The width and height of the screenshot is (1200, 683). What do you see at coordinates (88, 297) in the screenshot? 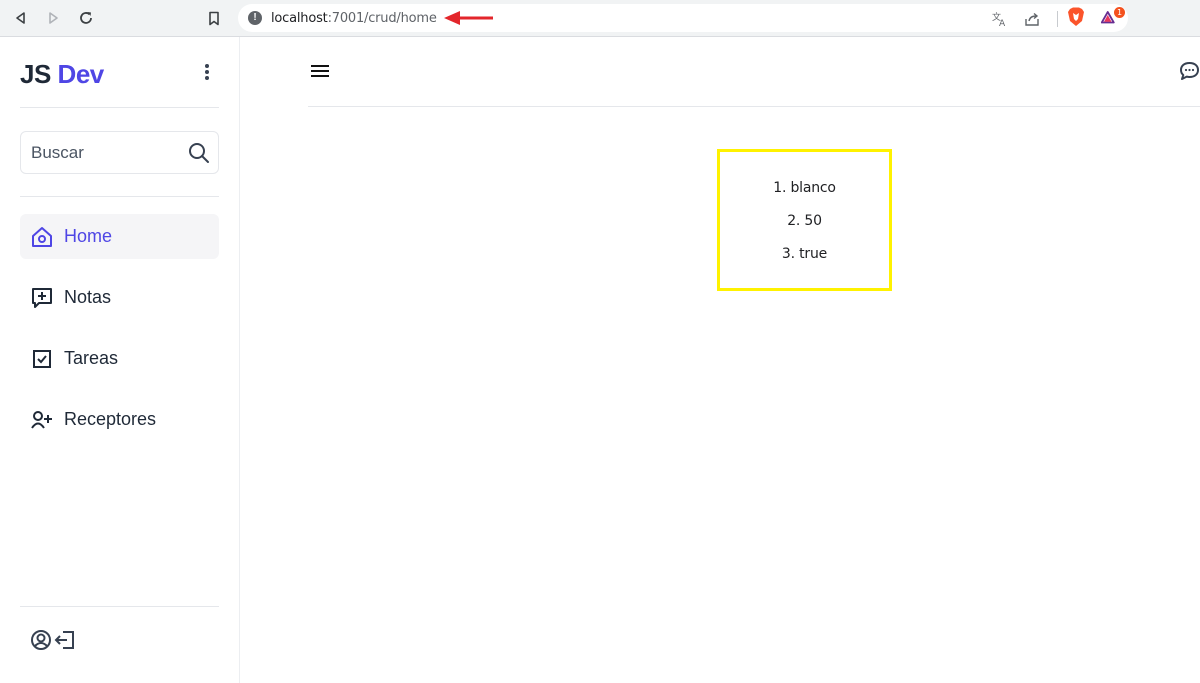
I see `sidebar-item-label: Notas` at bounding box center [88, 297].